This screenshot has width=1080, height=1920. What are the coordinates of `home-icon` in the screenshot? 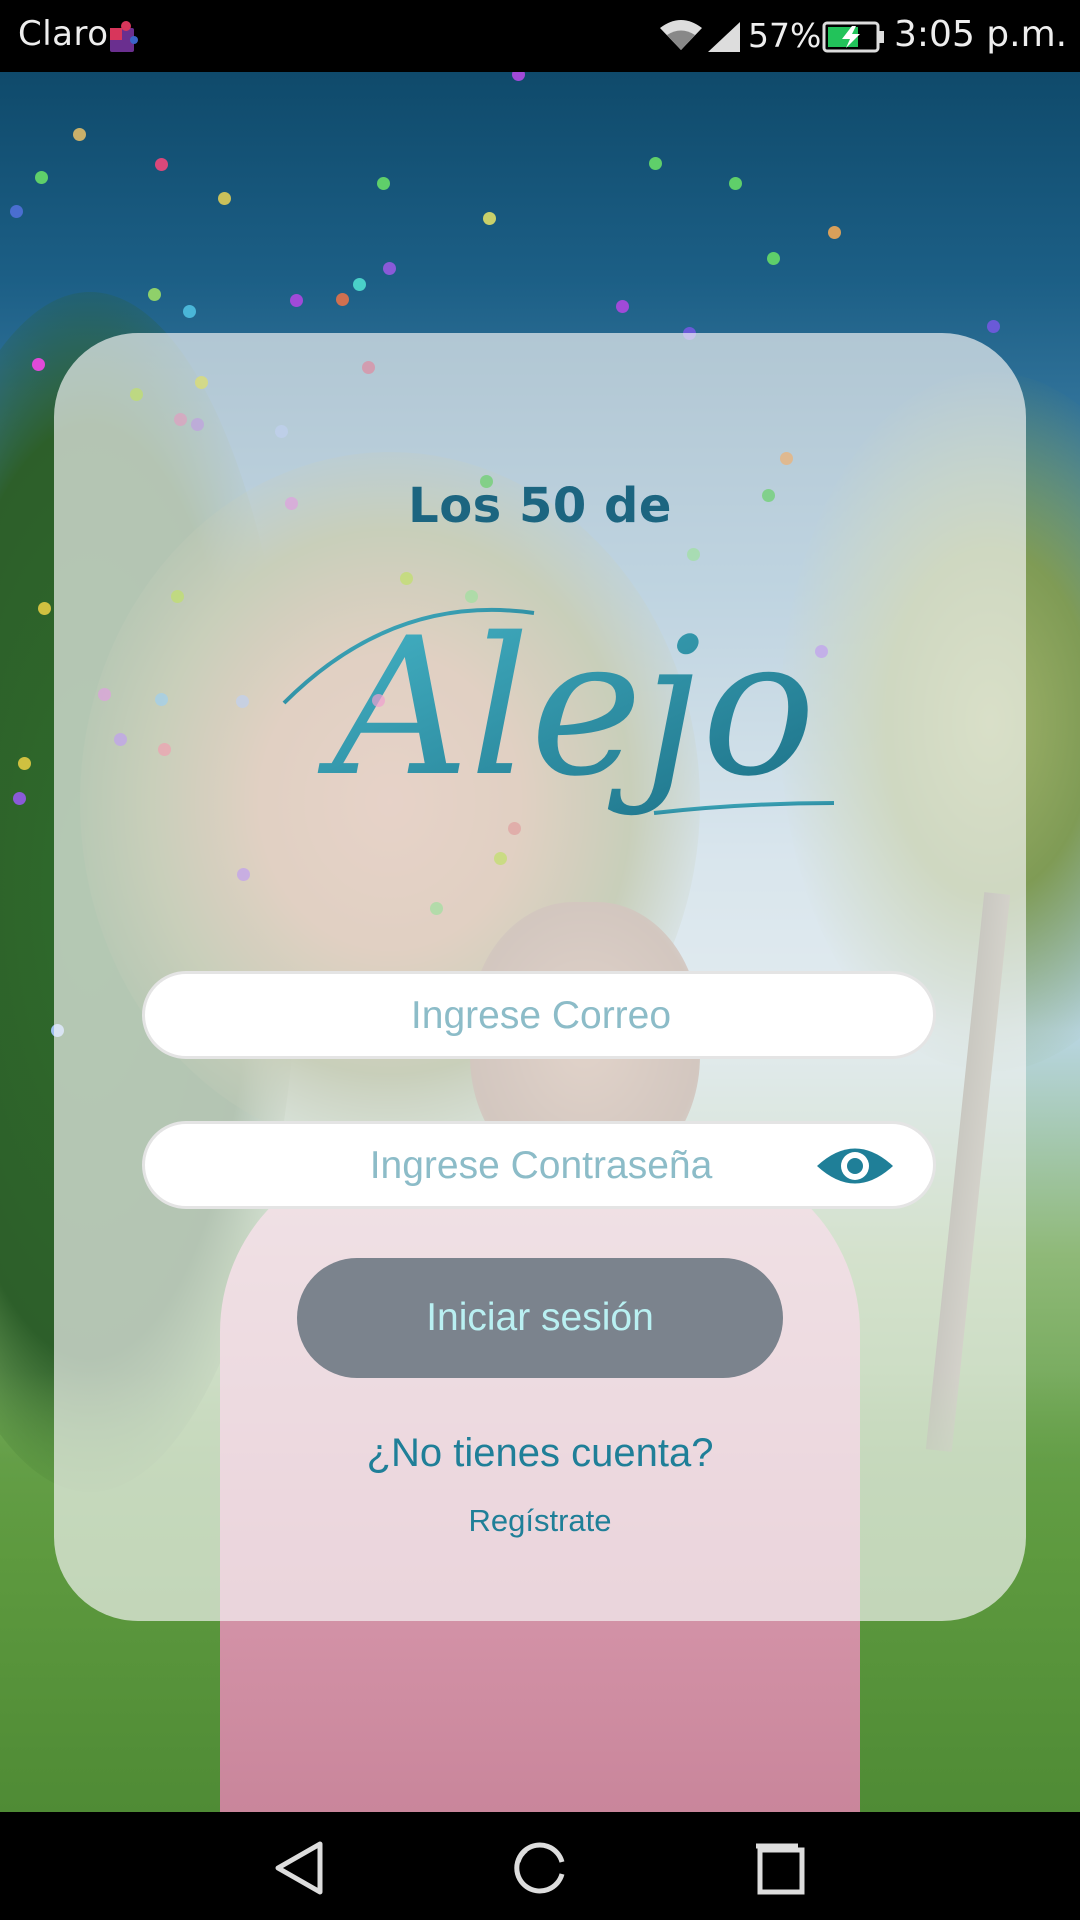 It's located at (540, 1868).